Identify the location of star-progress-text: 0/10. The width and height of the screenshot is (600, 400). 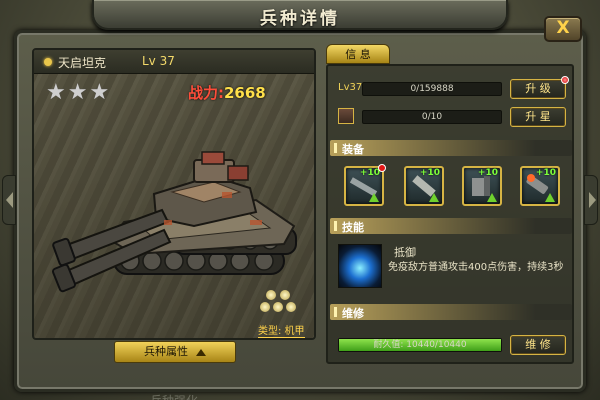
(432, 117).